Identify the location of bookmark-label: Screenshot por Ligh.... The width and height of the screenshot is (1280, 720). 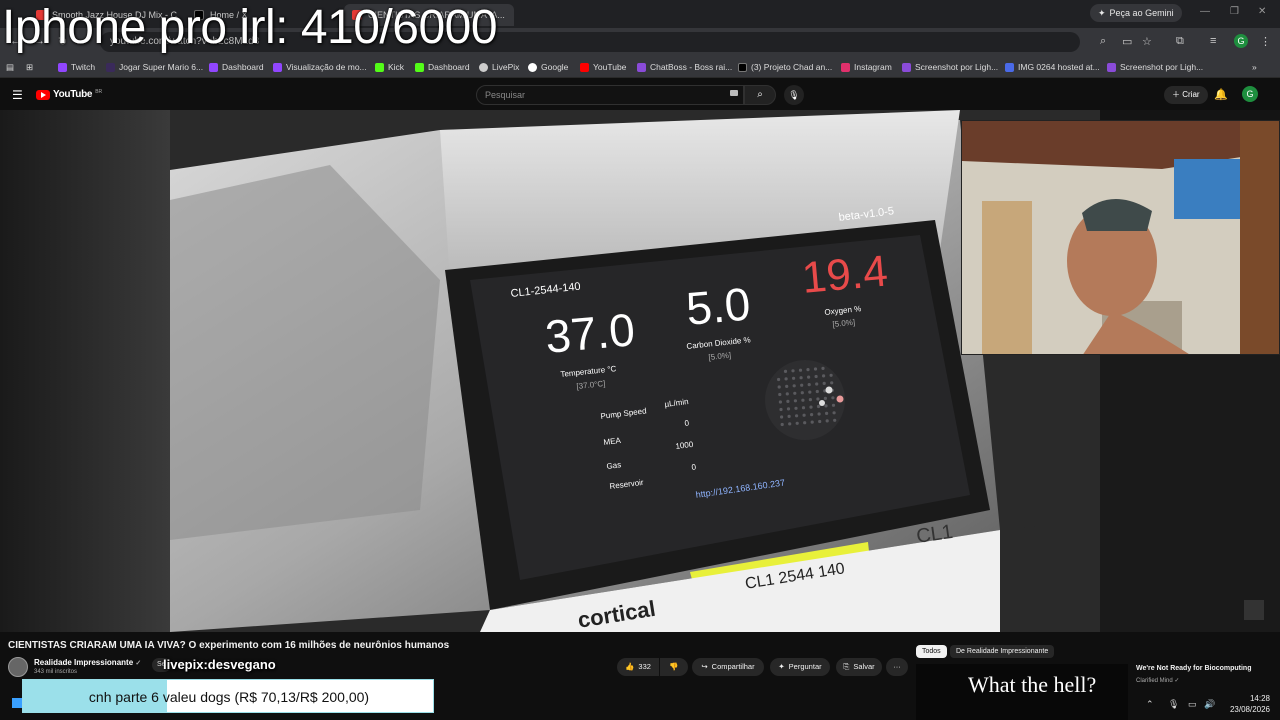
(1162, 67).